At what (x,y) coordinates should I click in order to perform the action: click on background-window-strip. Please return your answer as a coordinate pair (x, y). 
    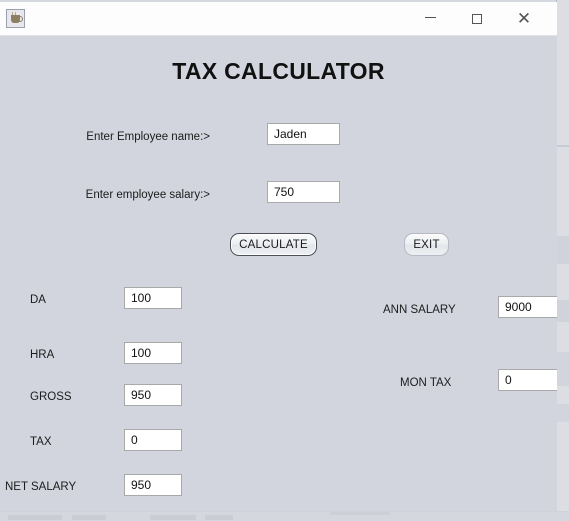
    Looking at the image, I should click on (562, 260).